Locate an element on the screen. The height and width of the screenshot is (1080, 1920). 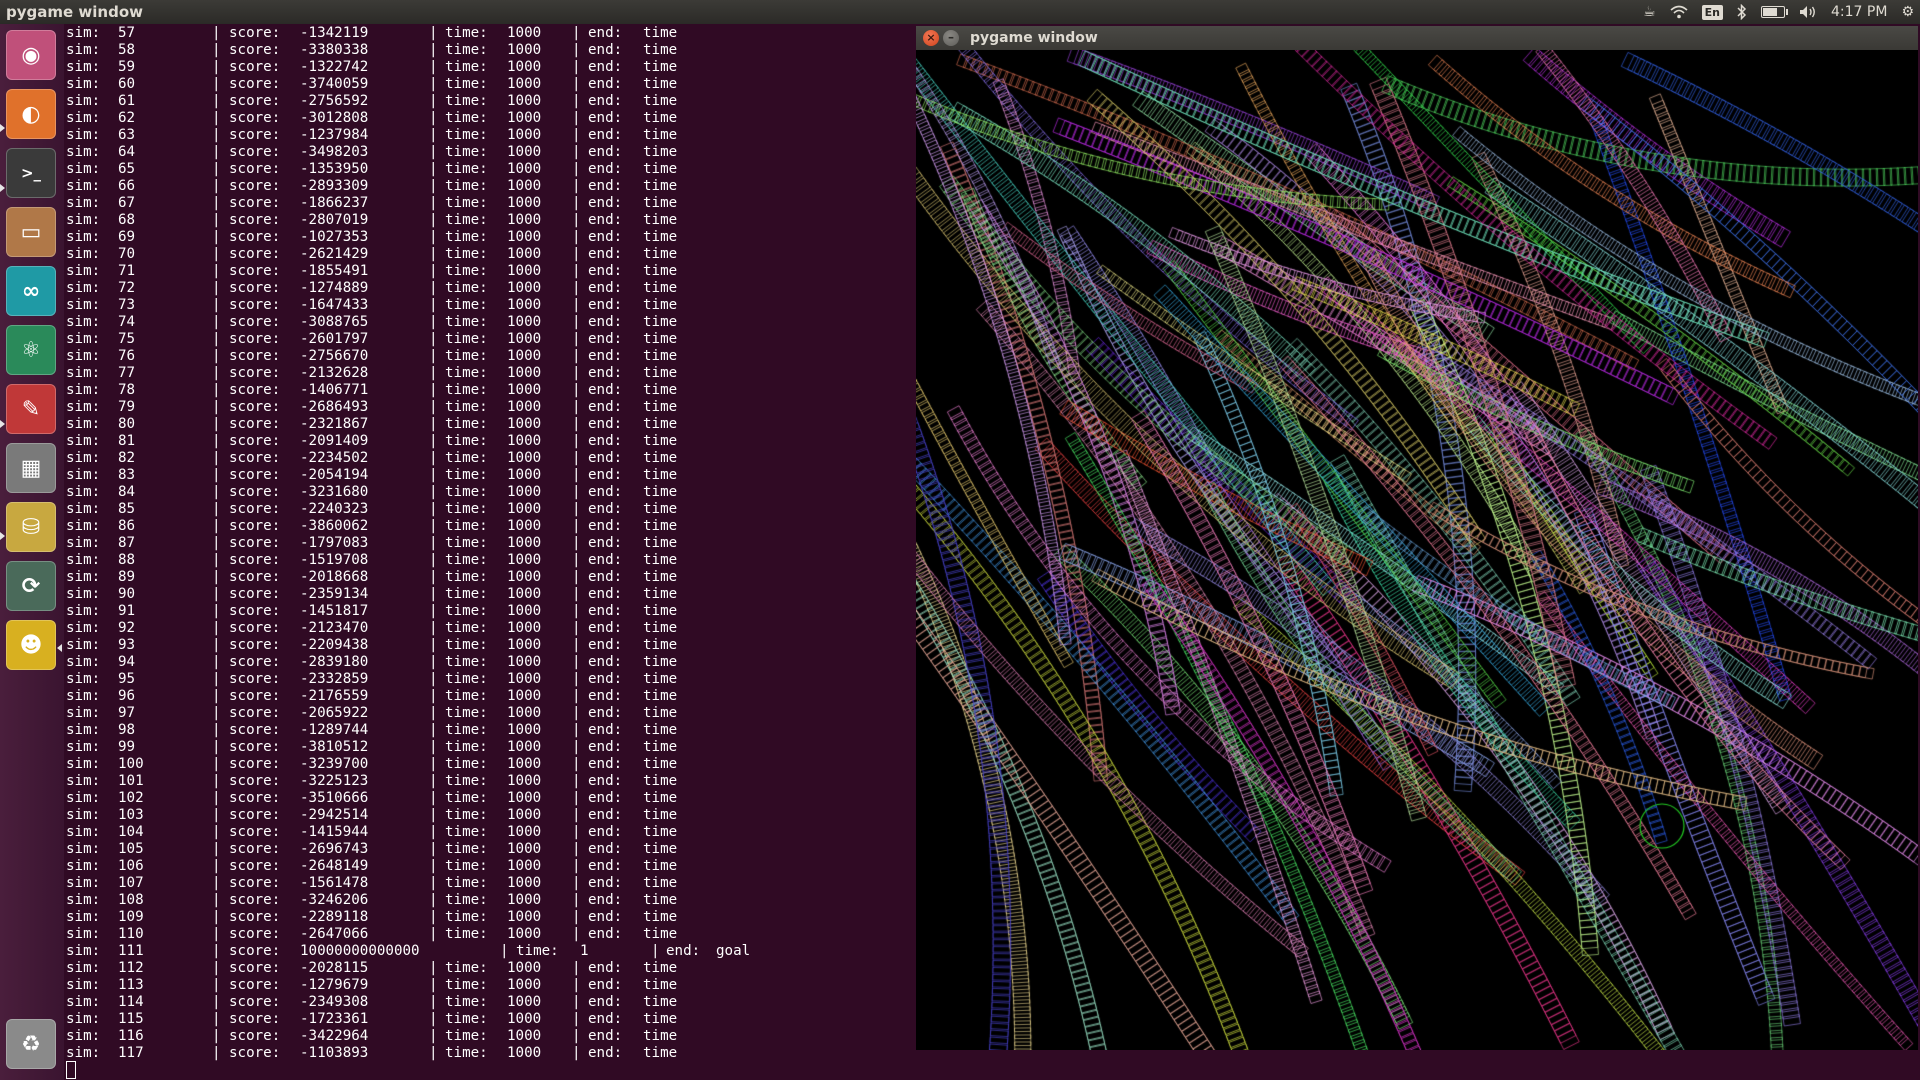
terminal-sval: -1406771 is located at coordinates (334, 390).